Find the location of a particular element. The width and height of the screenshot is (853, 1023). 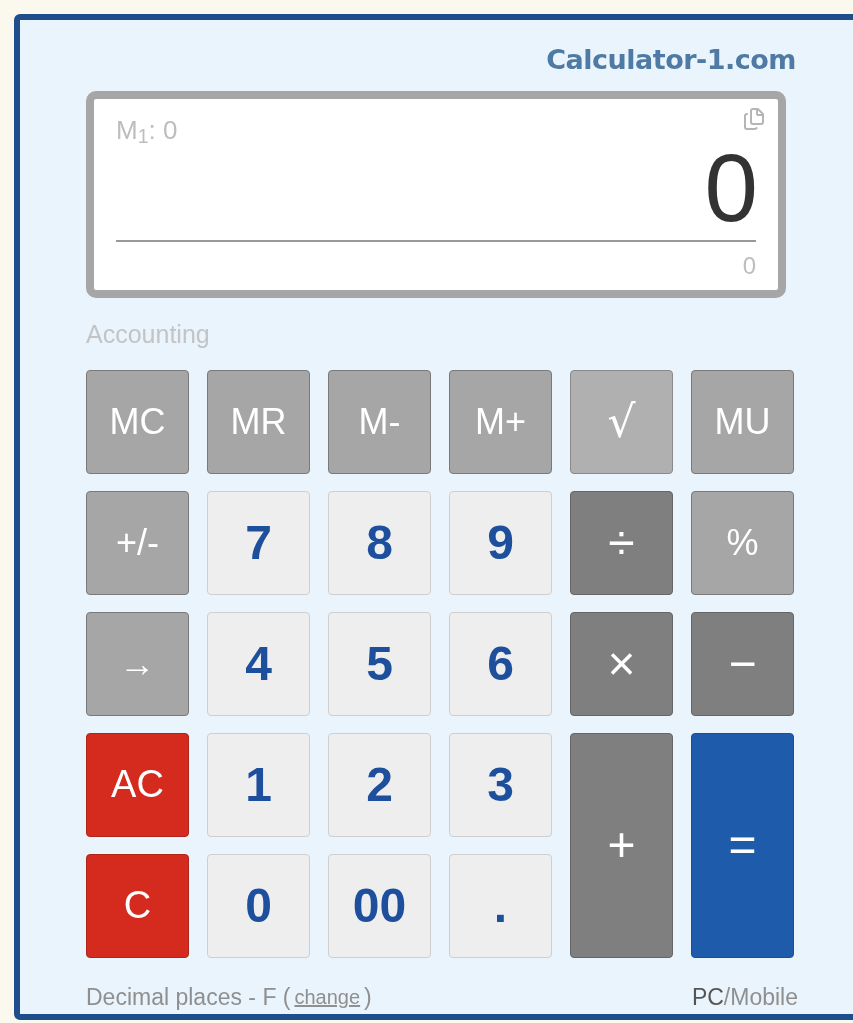

calculator-key: × is located at coordinates (621, 663).